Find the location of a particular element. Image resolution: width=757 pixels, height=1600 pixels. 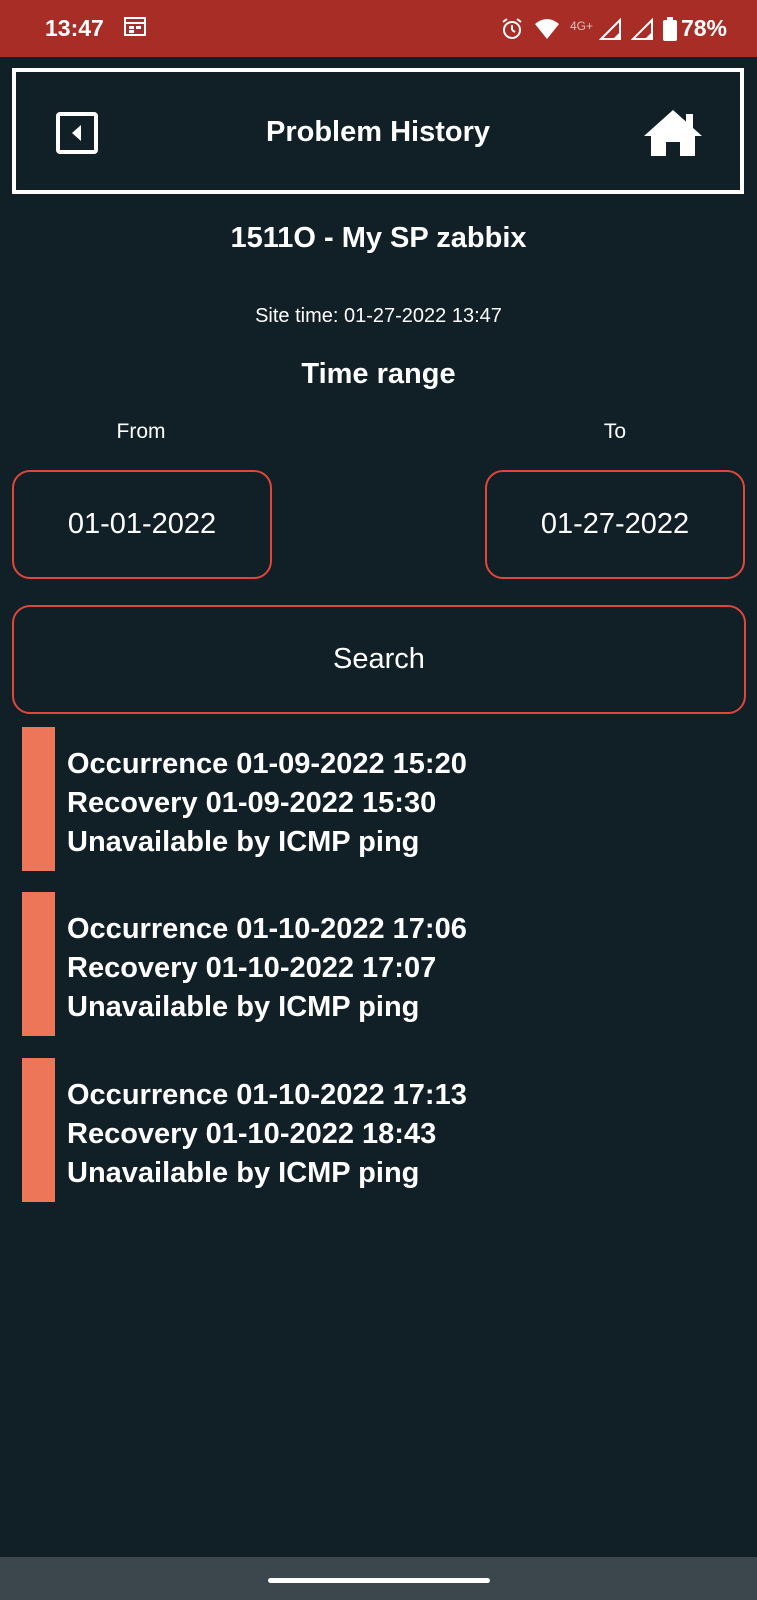

occurrence-text: Occurrence 01-10-2022 17:06 is located at coordinates (267, 929).